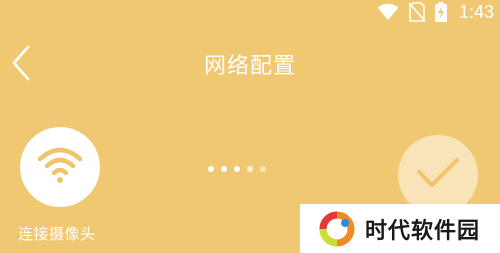 Image resolution: width=500 pixels, height=253 pixels. Describe the element at coordinates (423, 231) in the screenshot. I see `watermark-text: 时代软件园` at that location.